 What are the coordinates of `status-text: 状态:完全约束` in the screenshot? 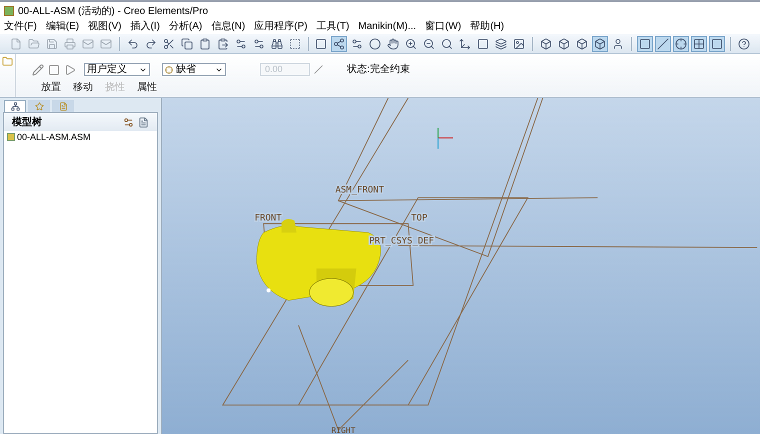 It's located at (378, 69).